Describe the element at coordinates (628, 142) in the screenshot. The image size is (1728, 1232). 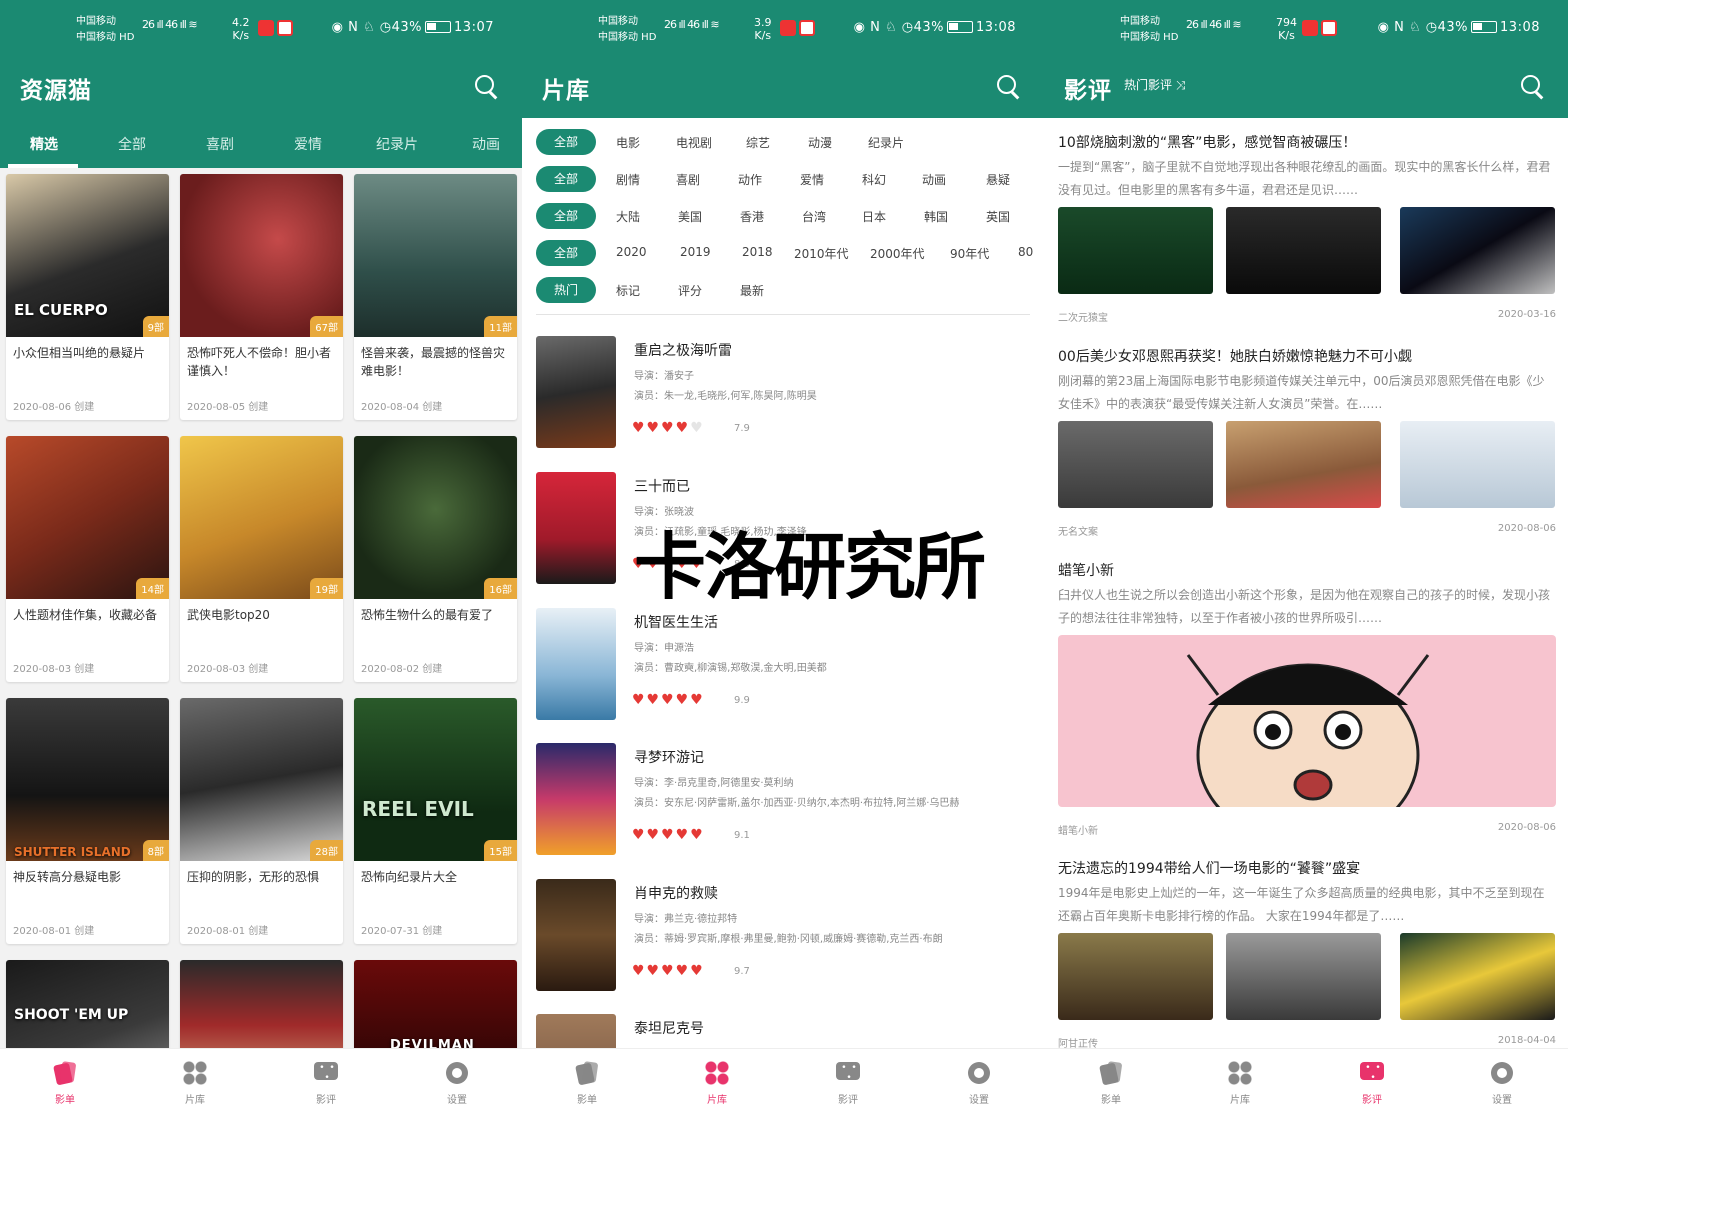
I see `filter-option: 电影` at that location.